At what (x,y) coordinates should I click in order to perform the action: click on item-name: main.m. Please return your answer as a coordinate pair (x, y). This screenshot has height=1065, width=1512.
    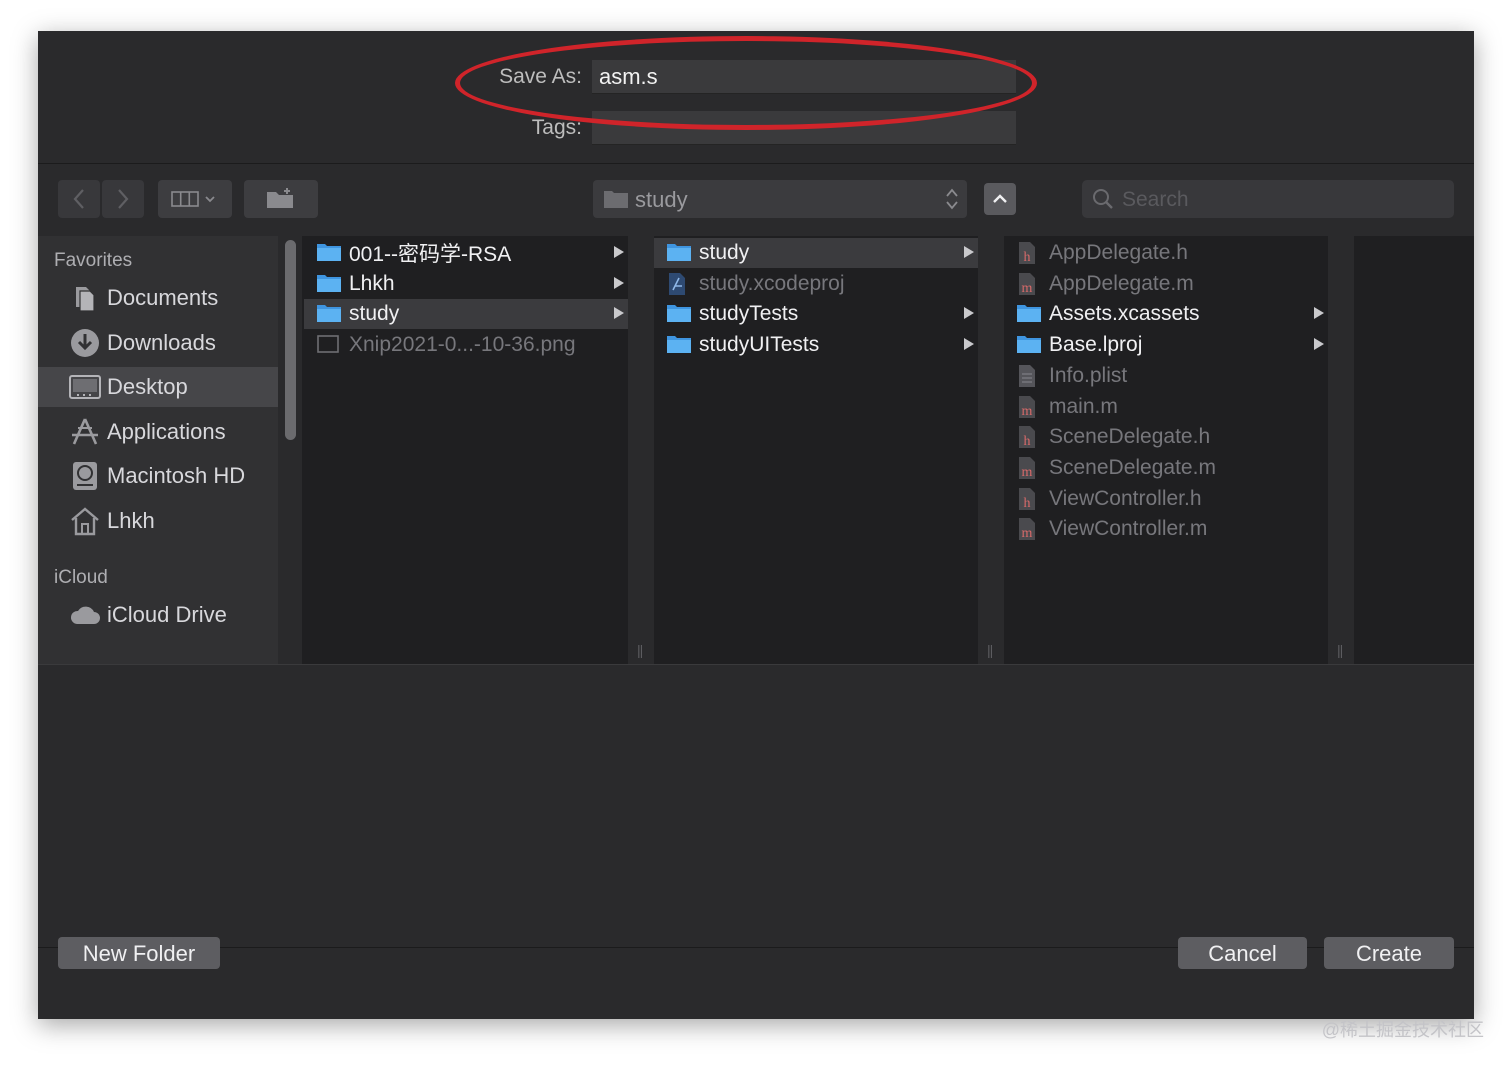
    Looking at the image, I should click on (1083, 406).